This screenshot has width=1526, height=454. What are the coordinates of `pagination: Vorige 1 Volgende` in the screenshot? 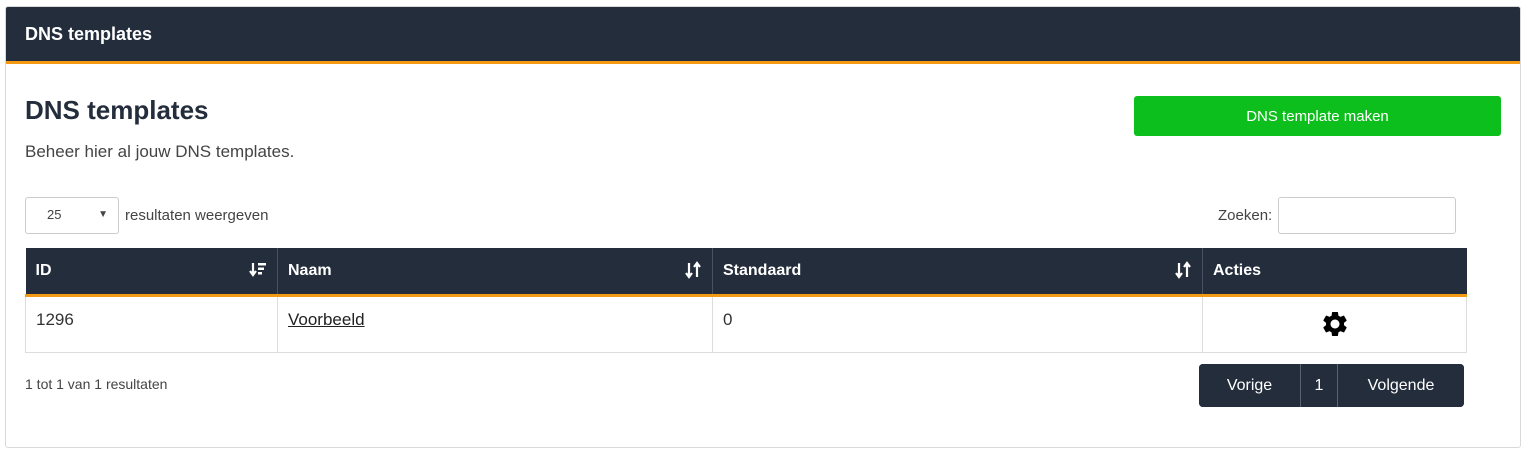 It's located at (1331, 385).